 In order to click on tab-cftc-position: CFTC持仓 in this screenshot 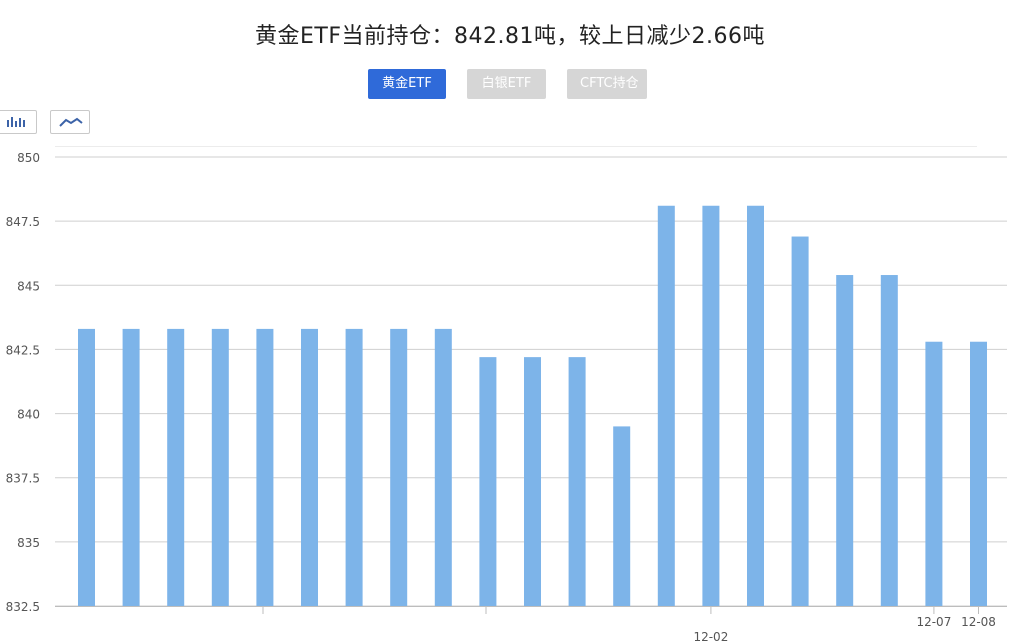, I will do `click(607, 84)`.